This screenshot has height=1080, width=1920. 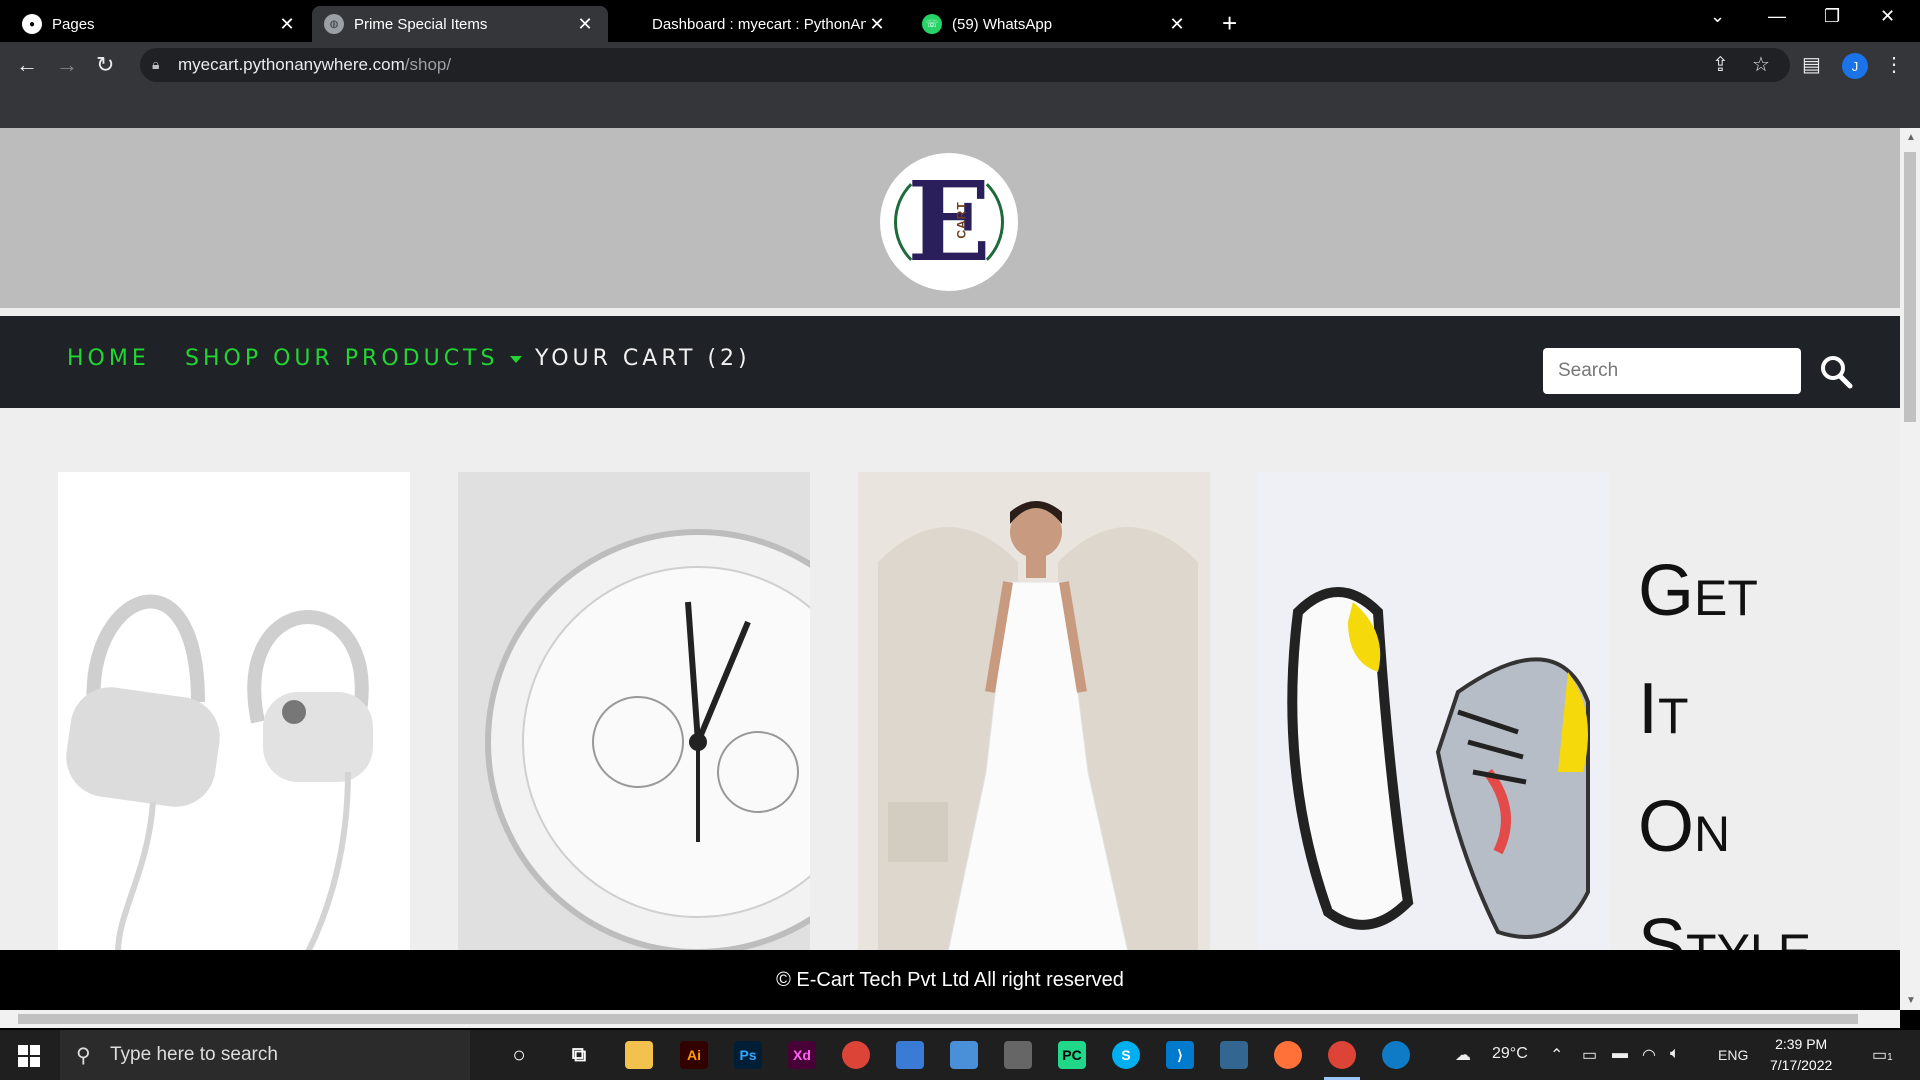 I want to click on tab-title: Pages, so click(x=73, y=24).